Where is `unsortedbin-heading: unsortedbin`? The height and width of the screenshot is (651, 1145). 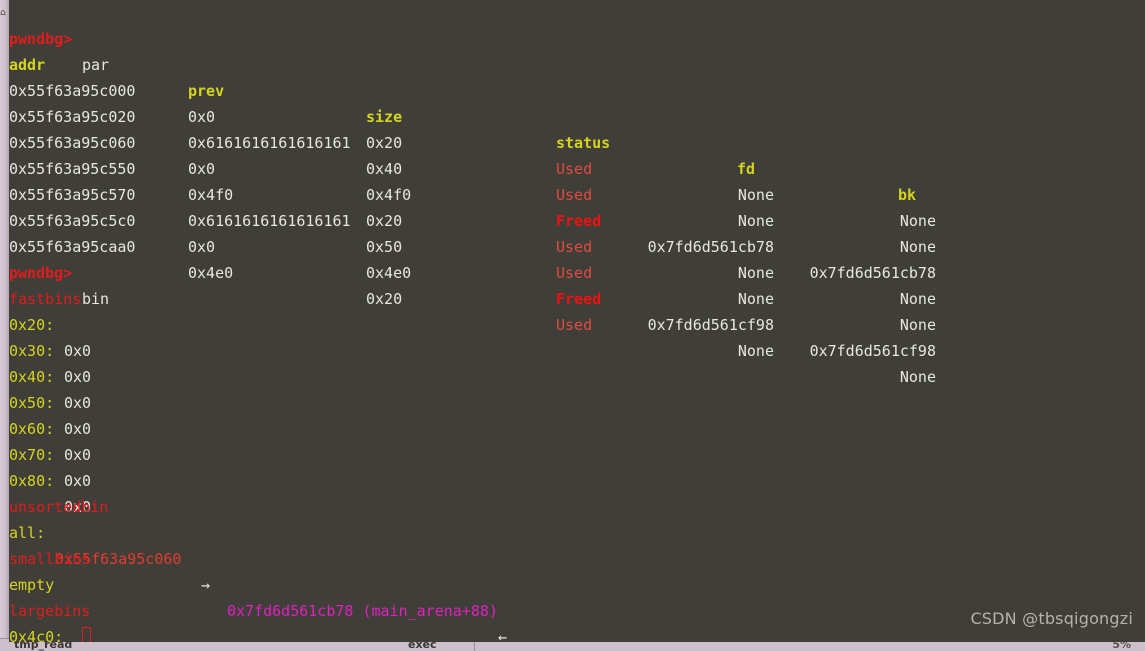
unsortedbin-heading: unsortedbin is located at coordinates (58, 492).